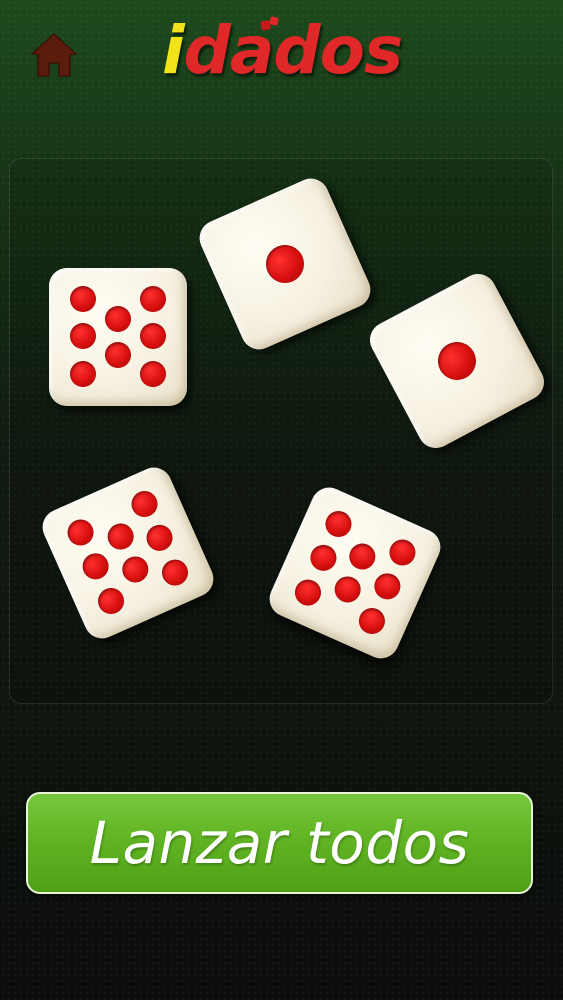 The height and width of the screenshot is (1000, 563). I want to click on home-icon, so click(54, 55).